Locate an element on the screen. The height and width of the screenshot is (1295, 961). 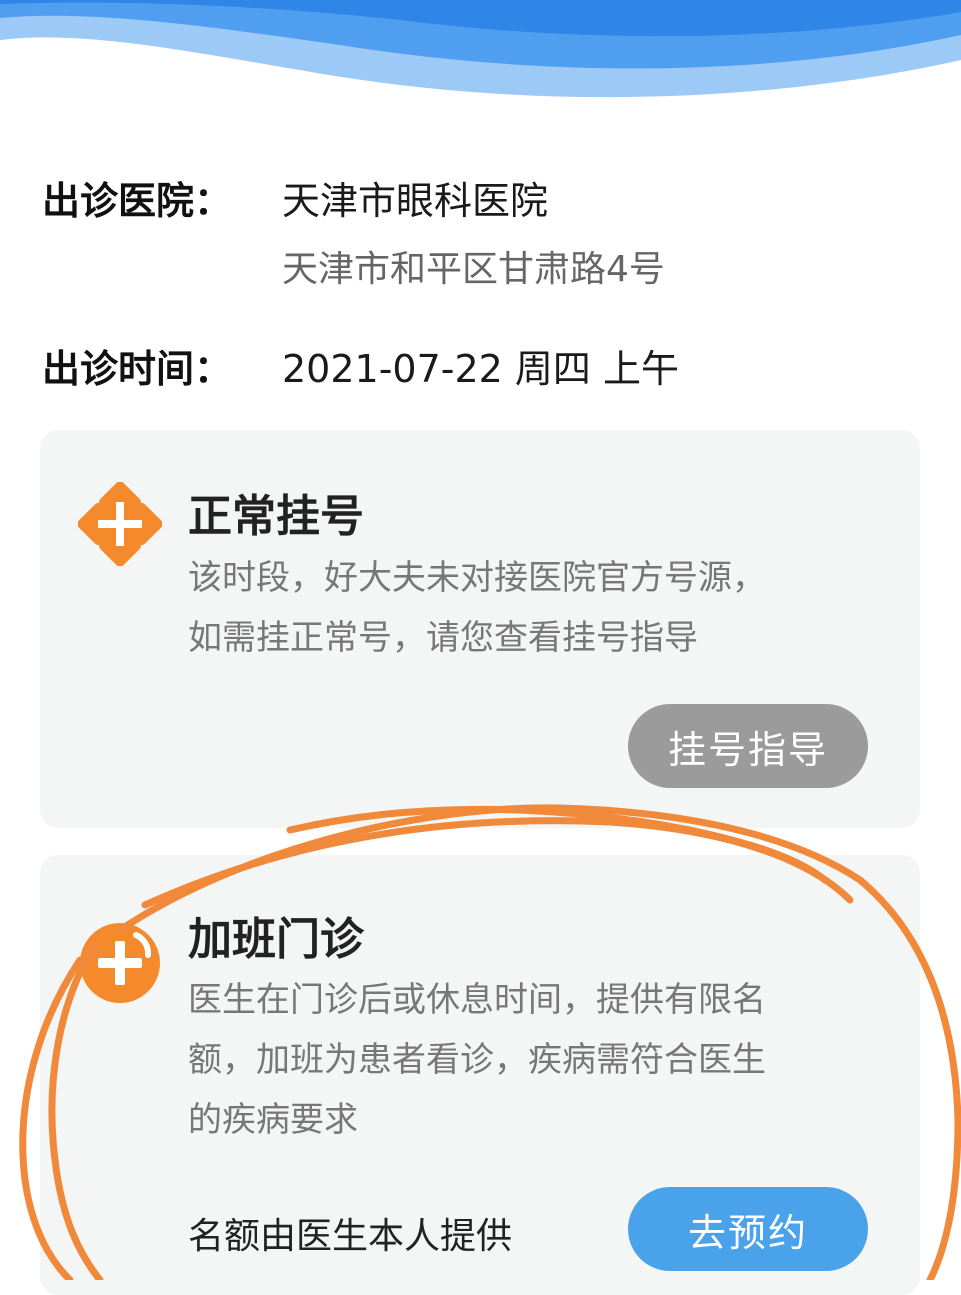
overtime-desc-line: 的疾病要求 is located at coordinates (273, 1120).